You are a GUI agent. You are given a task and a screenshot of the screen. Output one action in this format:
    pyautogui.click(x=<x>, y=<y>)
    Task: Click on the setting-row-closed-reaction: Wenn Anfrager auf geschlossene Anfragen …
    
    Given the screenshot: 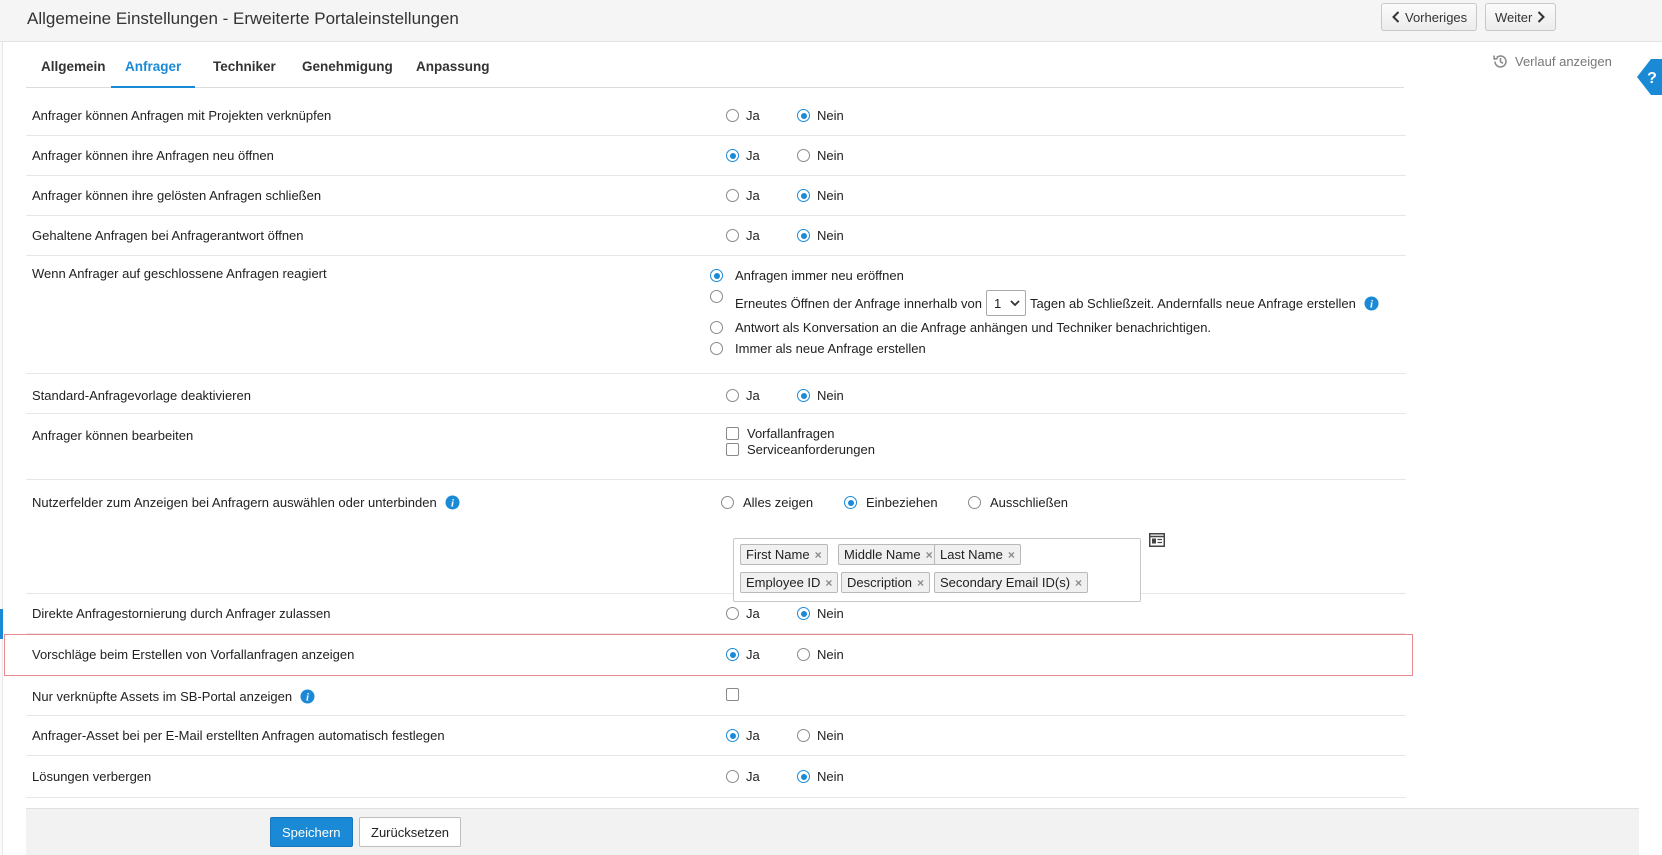 What is the action you would take?
    pyautogui.click(x=716, y=315)
    